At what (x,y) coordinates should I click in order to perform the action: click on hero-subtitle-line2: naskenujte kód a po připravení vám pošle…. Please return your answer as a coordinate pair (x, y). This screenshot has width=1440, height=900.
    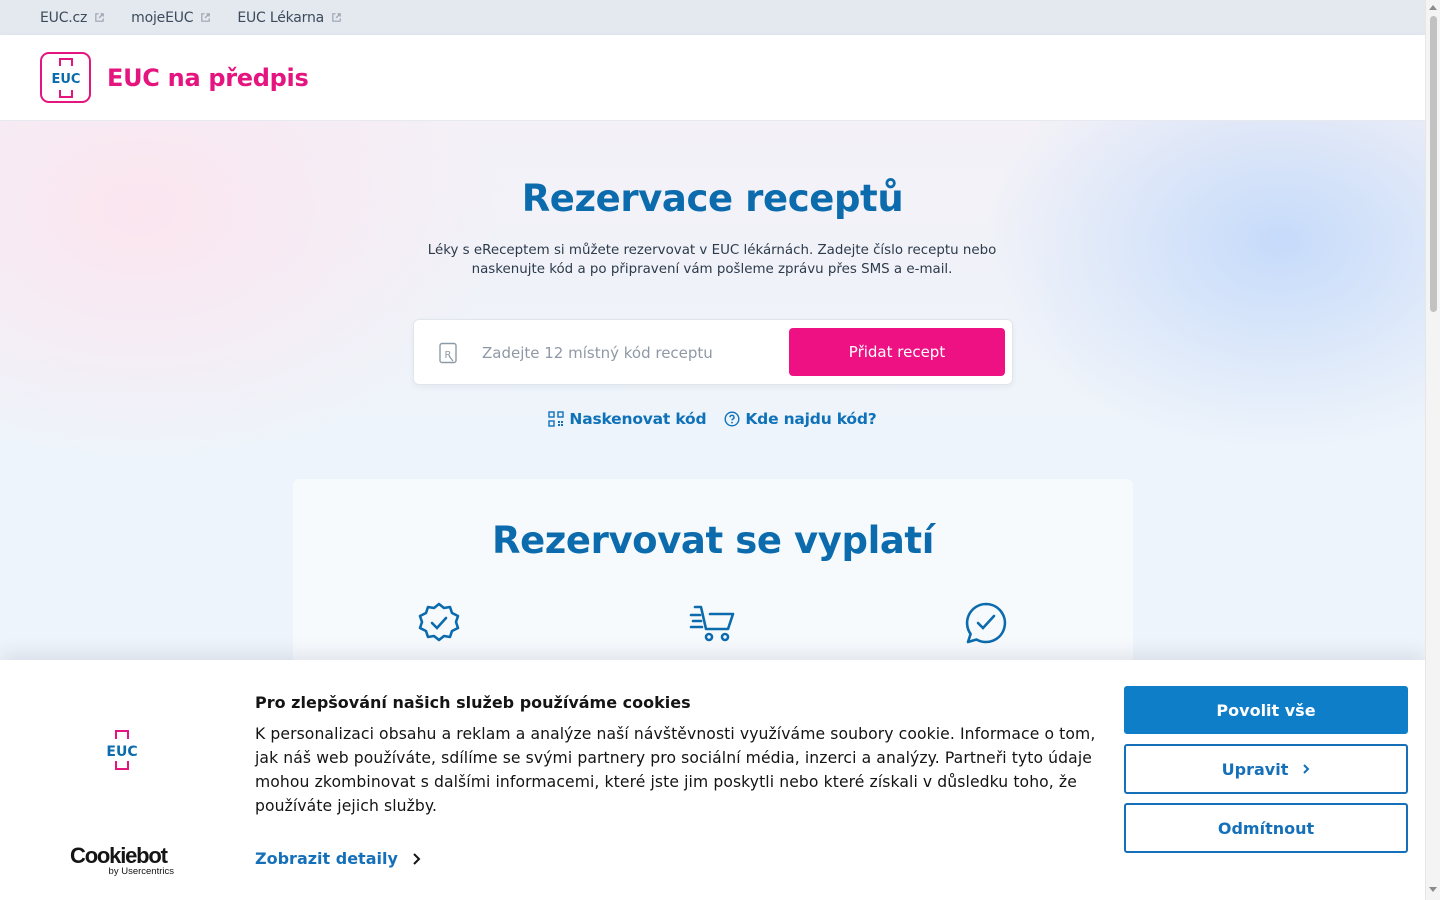
    Looking at the image, I should click on (712, 269).